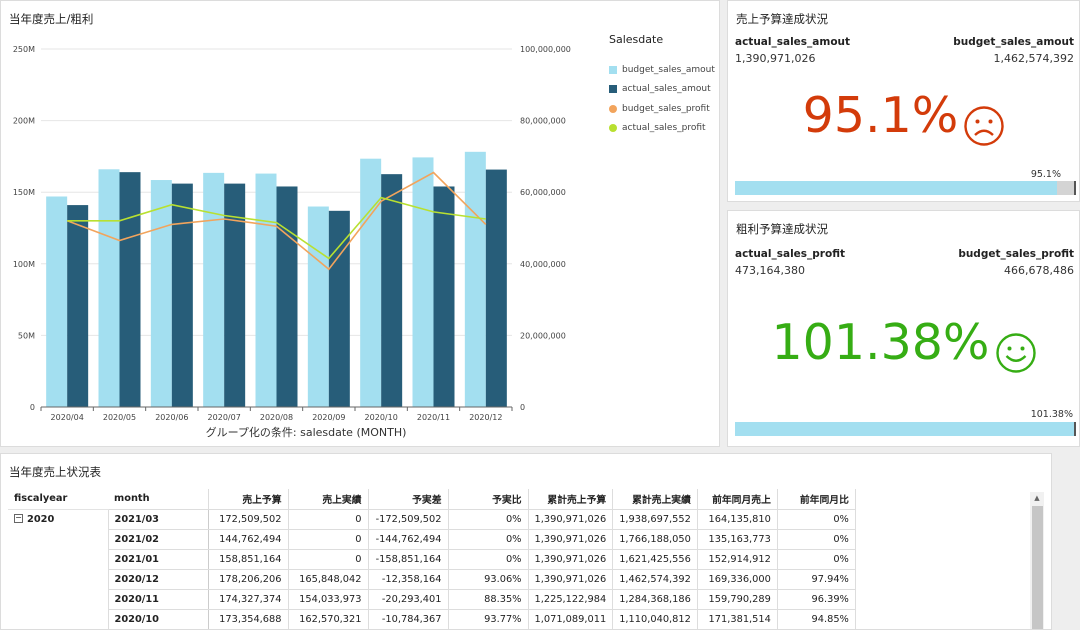  What do you see at coordinates (1045, 174) in the screenshot?
I see `kpi-sales-bar-label: 95.1%` at bounding box center [1045, 174].